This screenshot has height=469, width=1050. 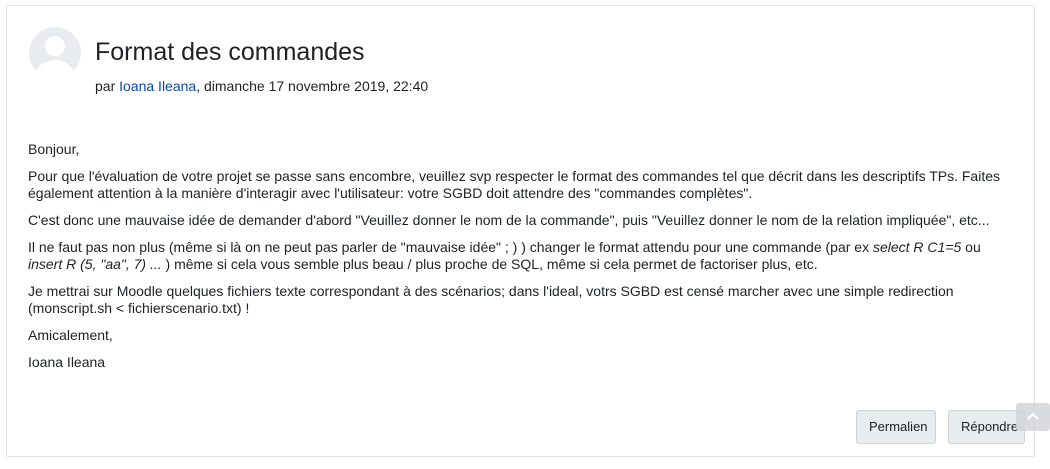 I want to click on permalink-button: Permalien, so click(x=896, y=427).